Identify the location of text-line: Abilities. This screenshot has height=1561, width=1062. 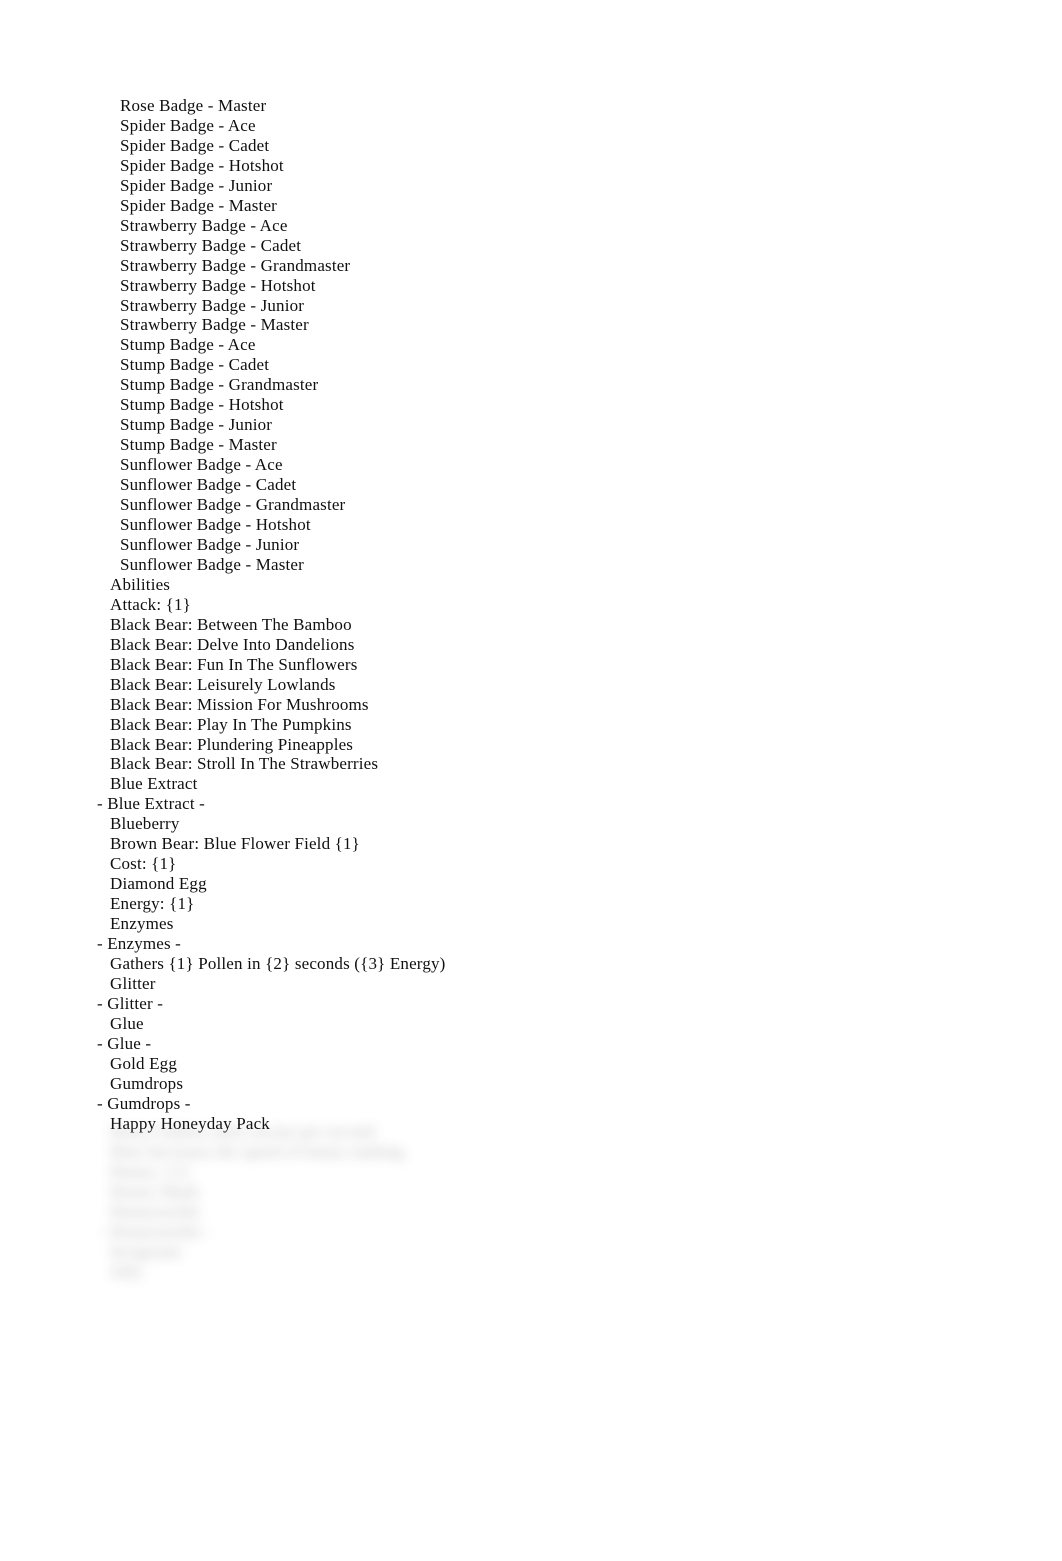
(140, 584).